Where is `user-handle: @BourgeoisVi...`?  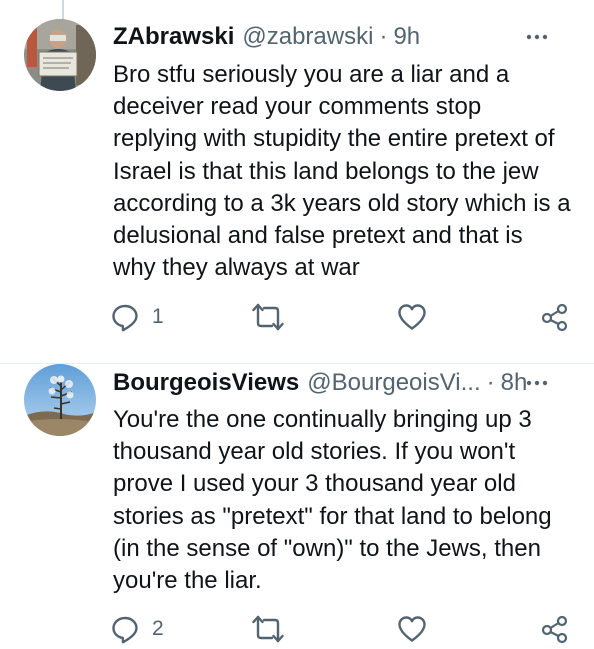
user-handle: @BourgeoisVi... is located at coordinates (393, 383).